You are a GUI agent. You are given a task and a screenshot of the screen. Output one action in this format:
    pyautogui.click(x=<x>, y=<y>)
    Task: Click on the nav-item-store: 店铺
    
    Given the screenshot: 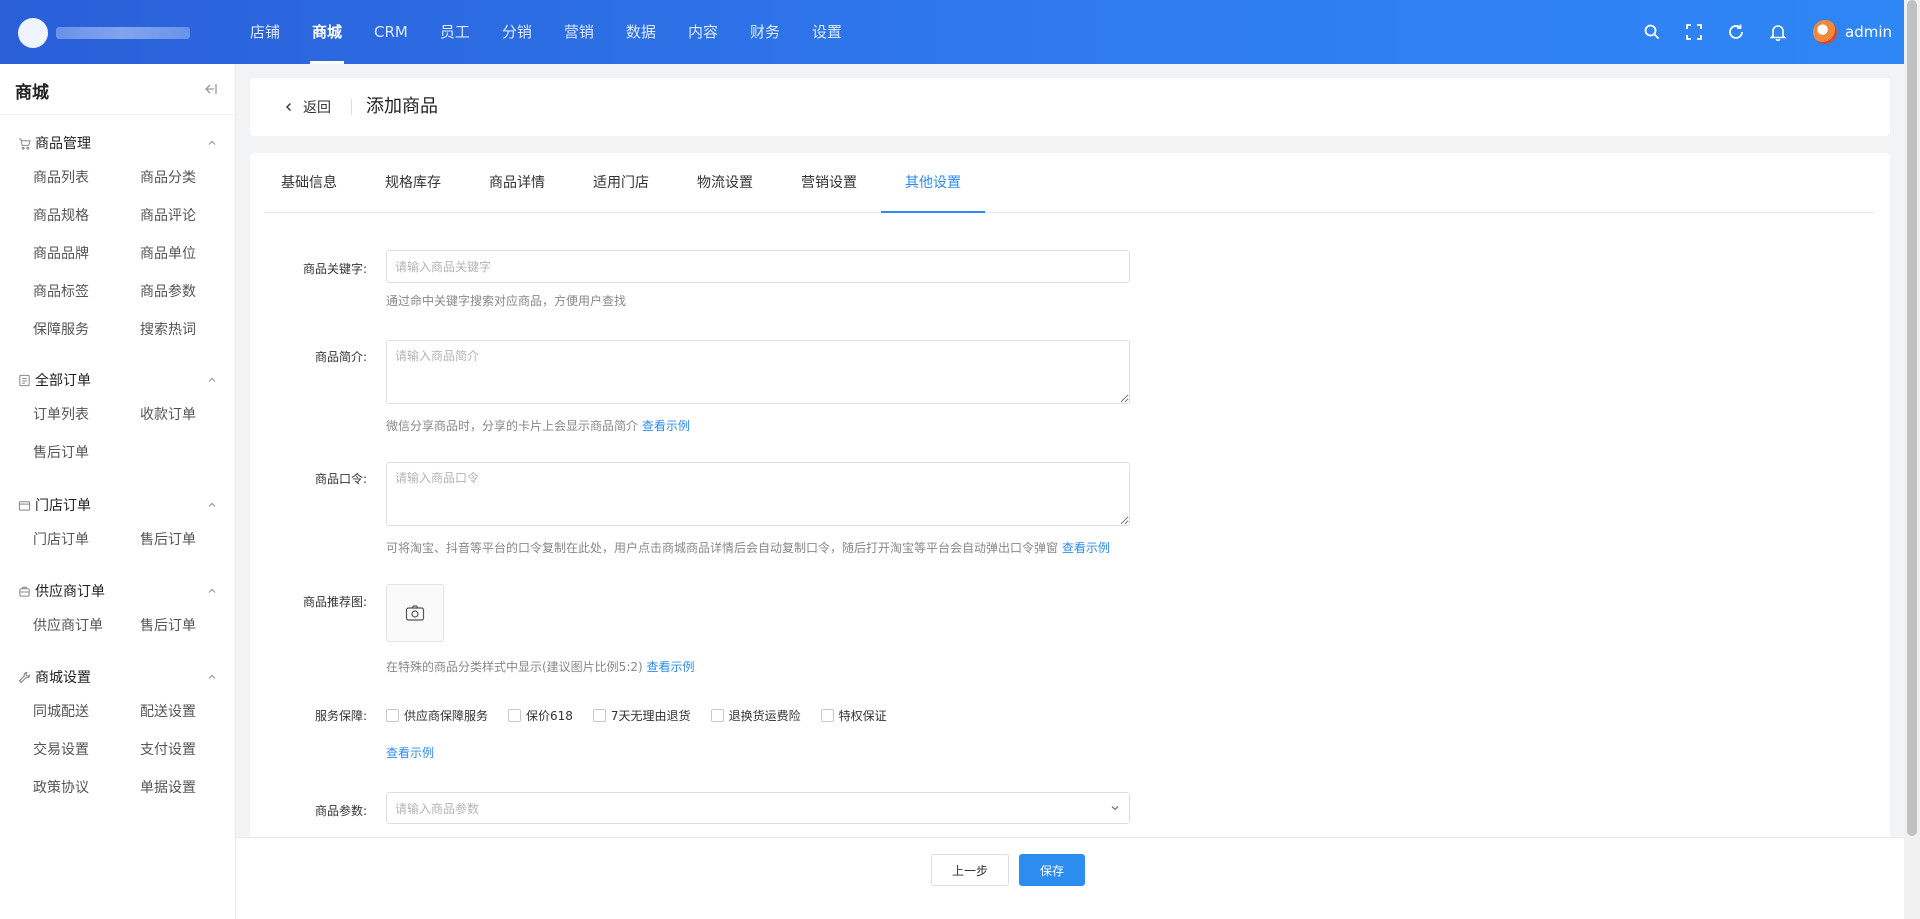 What is the action you would take?
    pyautogui.click(x=265, y=32)
    